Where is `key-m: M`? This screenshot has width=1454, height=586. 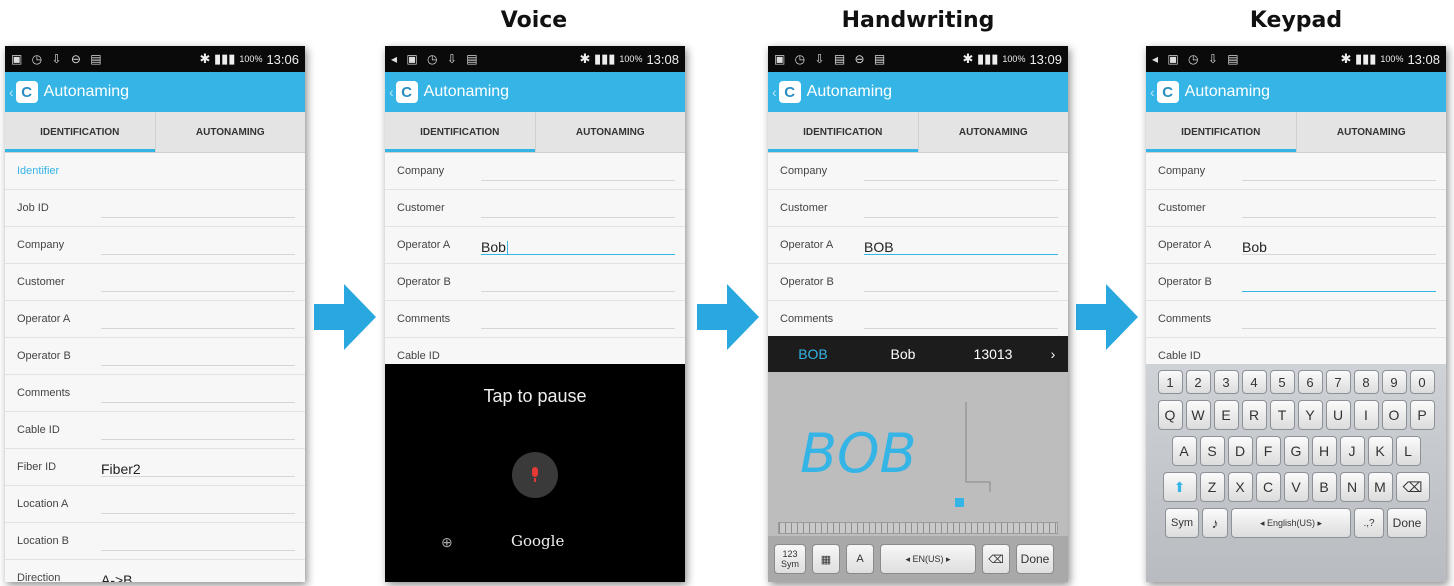 key-m: M is located at coordinates (1380, 487).